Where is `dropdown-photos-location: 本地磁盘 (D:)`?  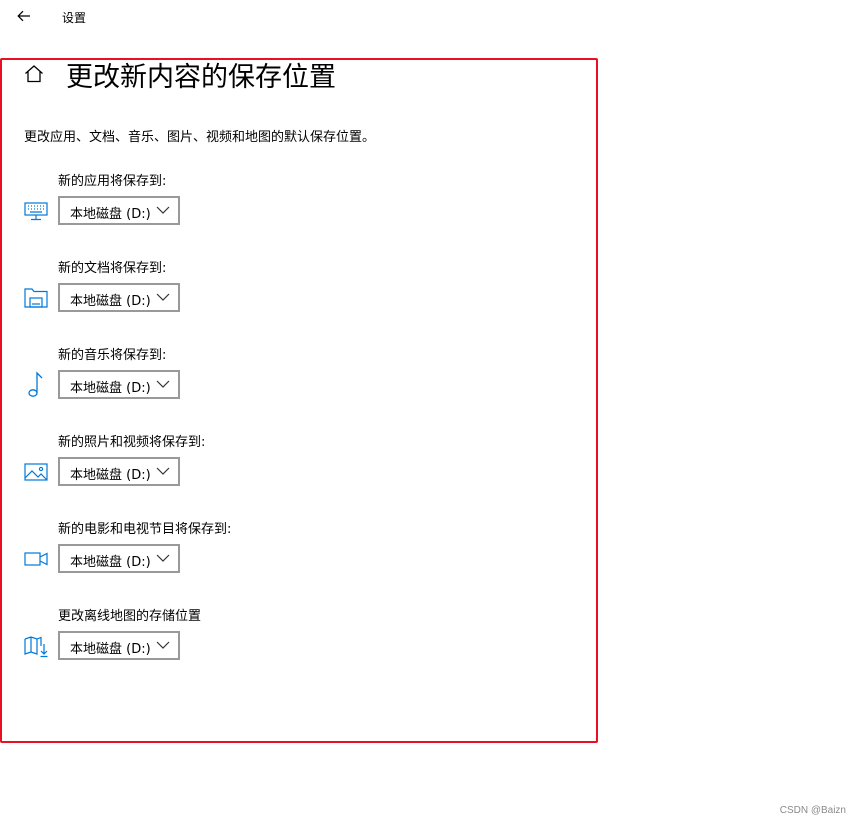
dropdown-photos-location: 本地磁盘 (D:) is located at coordinates (119, 471).